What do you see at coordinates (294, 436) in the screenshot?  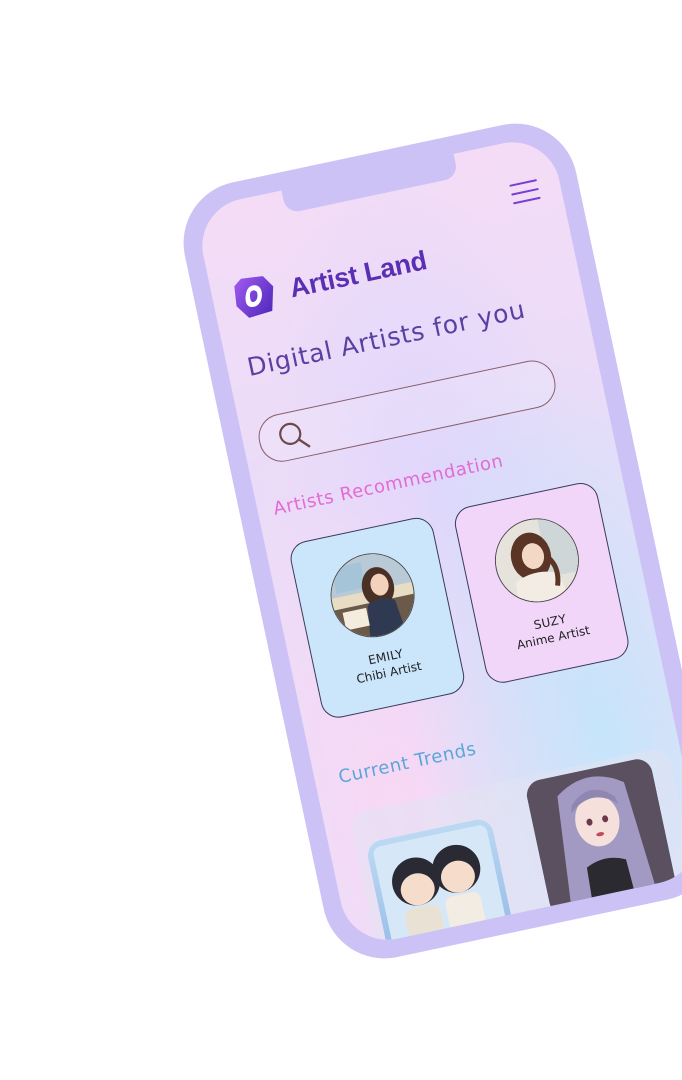 I see `search-icon` at bounding box center [294, 436].